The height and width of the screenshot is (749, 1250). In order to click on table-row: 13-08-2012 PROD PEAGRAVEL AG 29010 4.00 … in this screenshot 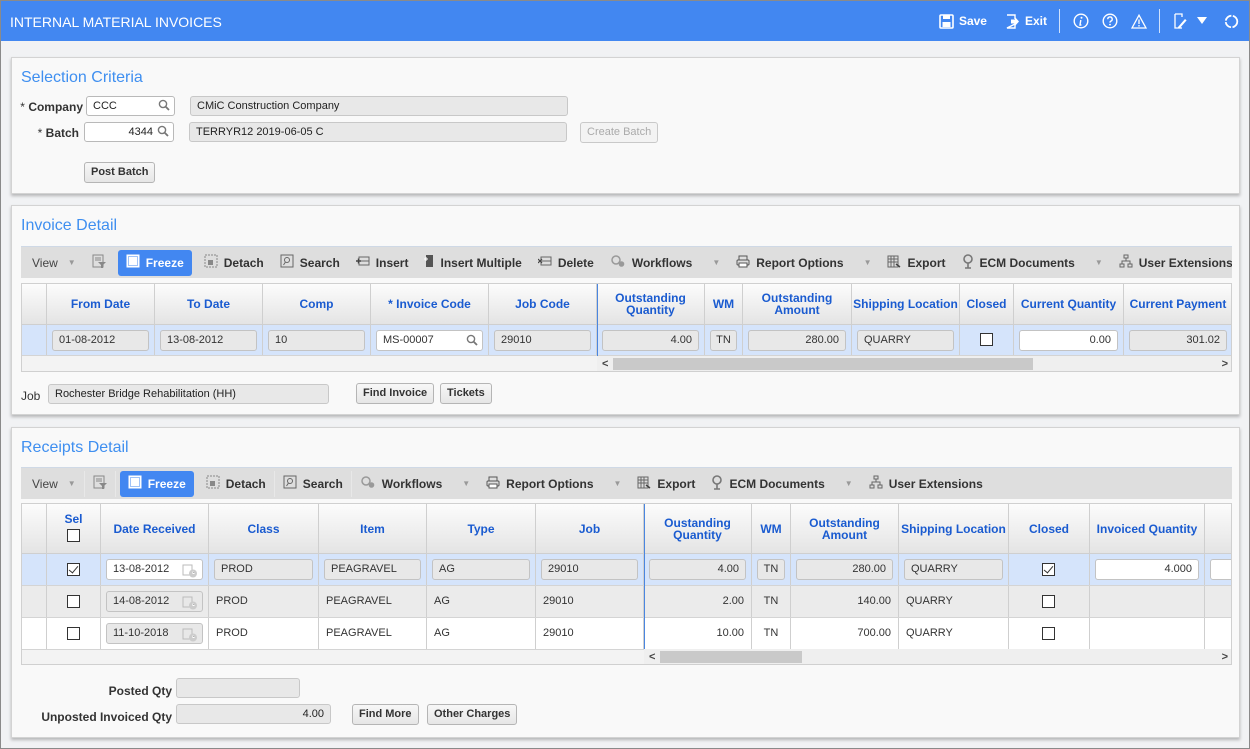, I will do `click(626, 570)`.